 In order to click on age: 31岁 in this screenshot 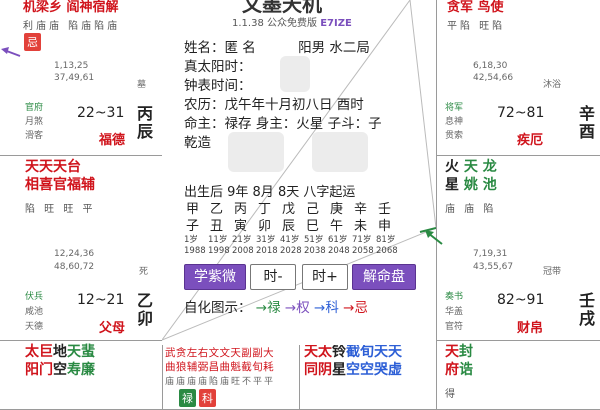, I will do `click(266, 240)`.